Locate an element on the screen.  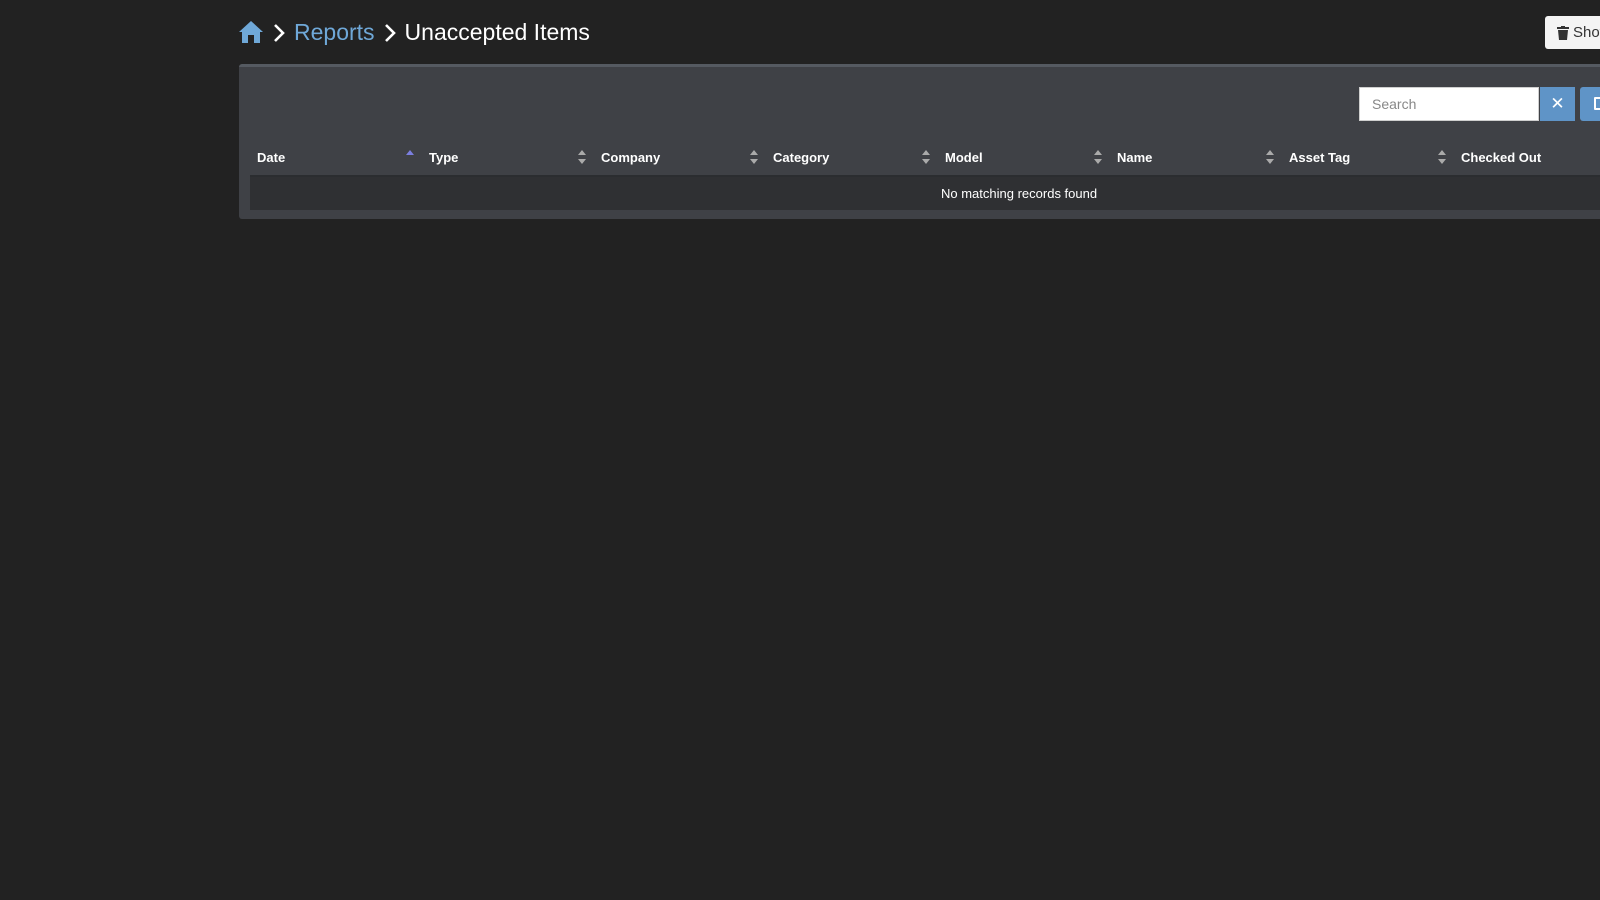
close-icon: ✕ is located at coordinates (1557, 103).